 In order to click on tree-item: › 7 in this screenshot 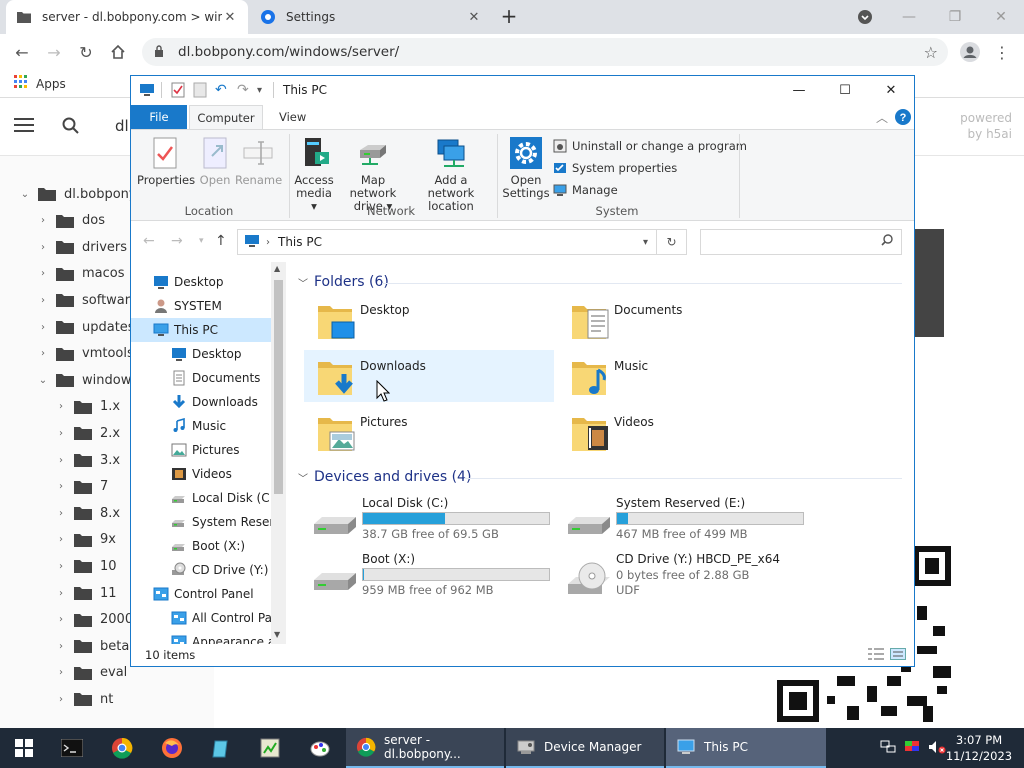, I will do `click(81, 487)`.